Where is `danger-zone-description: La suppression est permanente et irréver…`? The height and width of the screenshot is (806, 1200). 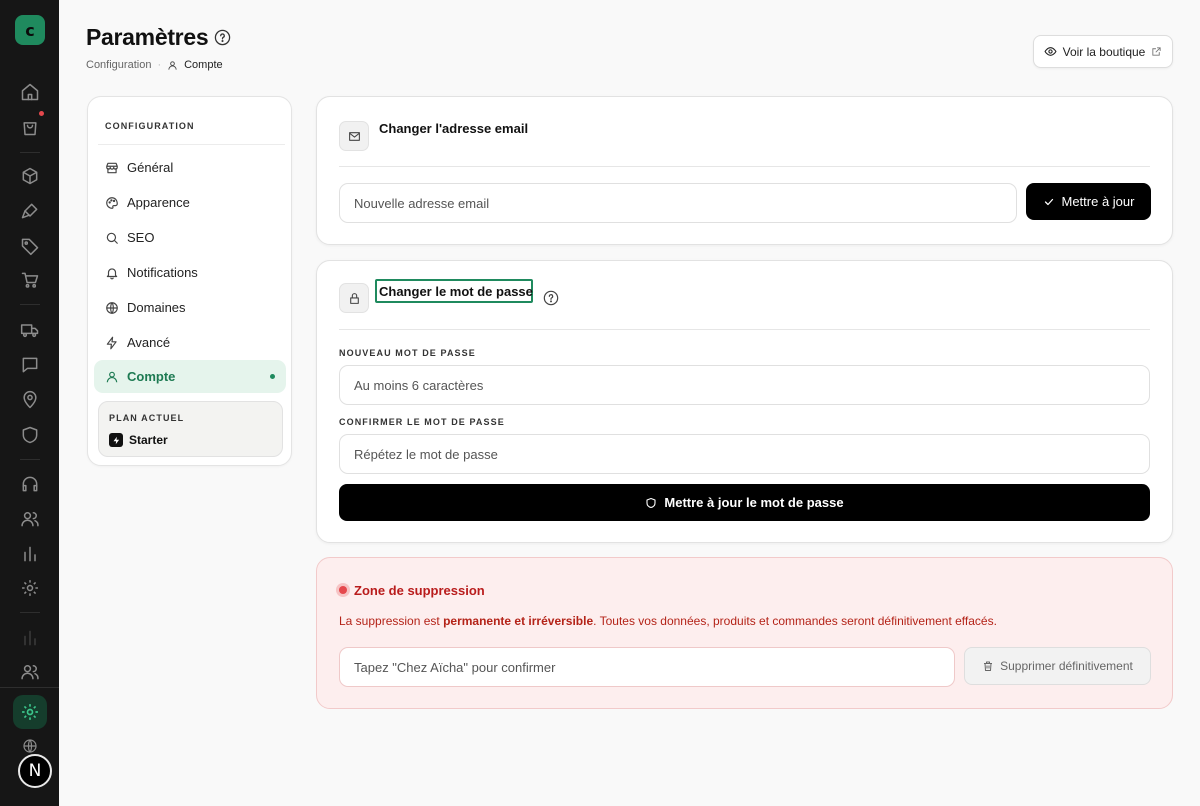 danger-zone-description: La suppression est permanente et irréver… is located at coordinates (668, 621).